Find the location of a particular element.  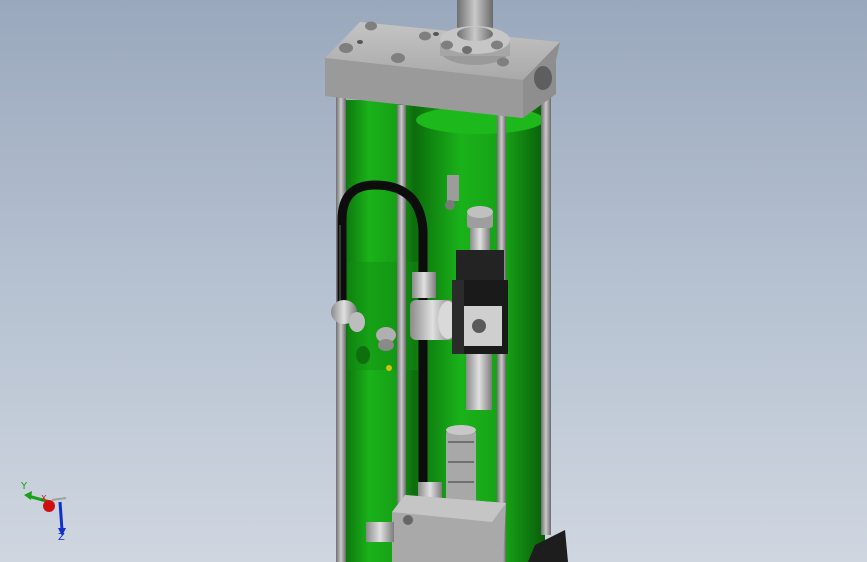

valve-outlet-port is located at coordinates (479, 326).